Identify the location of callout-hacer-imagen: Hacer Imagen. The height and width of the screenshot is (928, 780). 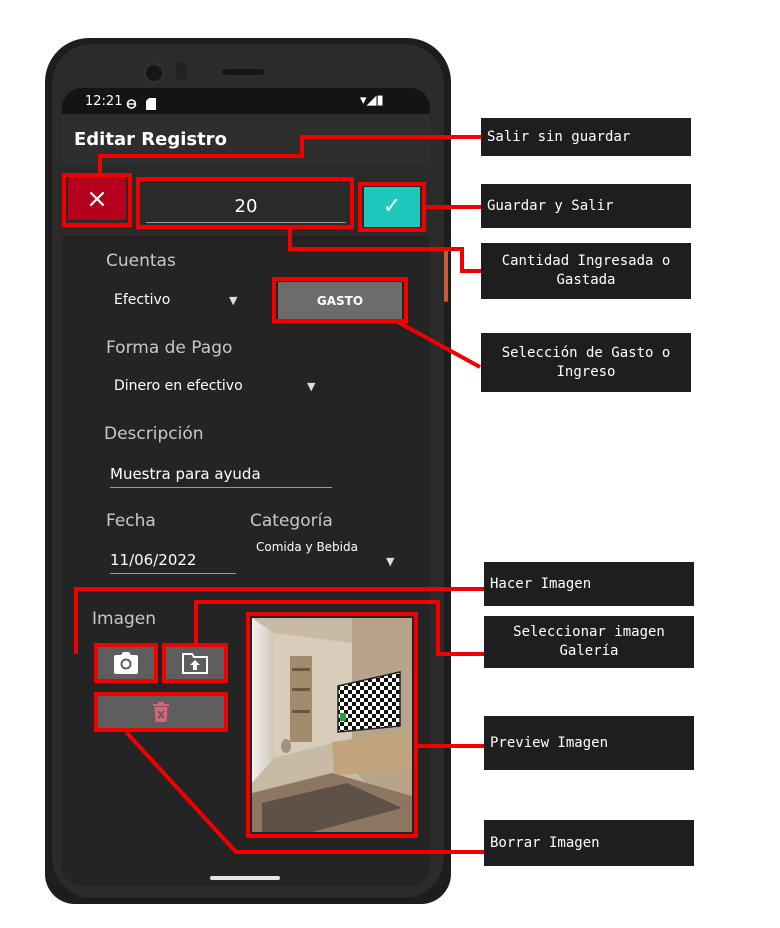
(589, 584).